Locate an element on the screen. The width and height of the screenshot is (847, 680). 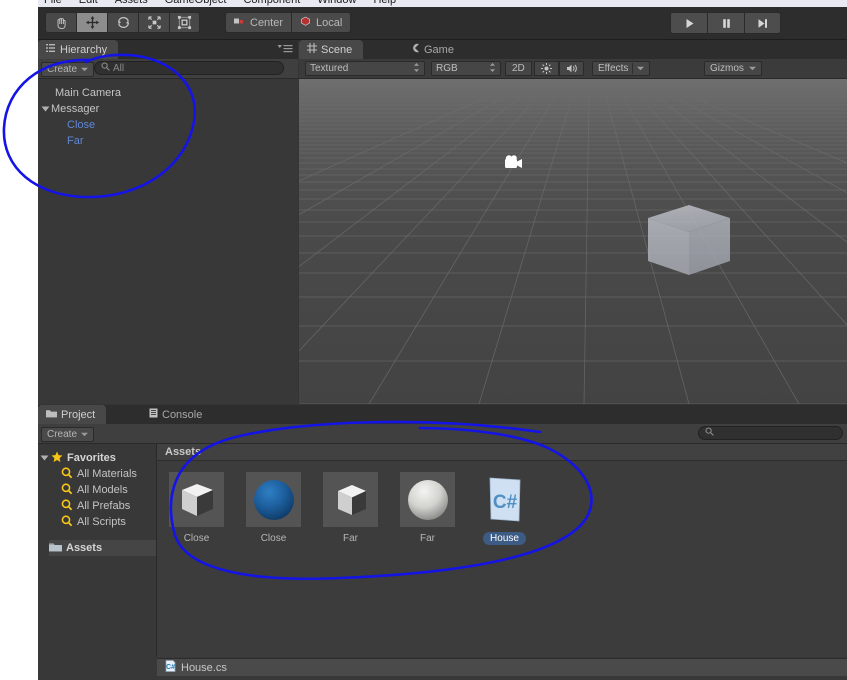
move-tool is located at coordinates (91, 22).